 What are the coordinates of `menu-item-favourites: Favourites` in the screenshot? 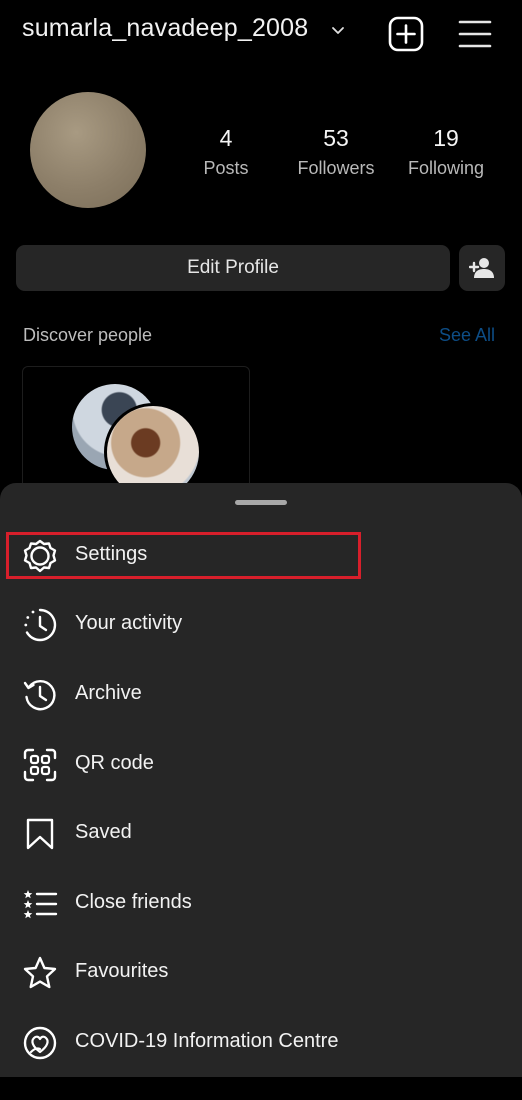 It's located at (261, 973).